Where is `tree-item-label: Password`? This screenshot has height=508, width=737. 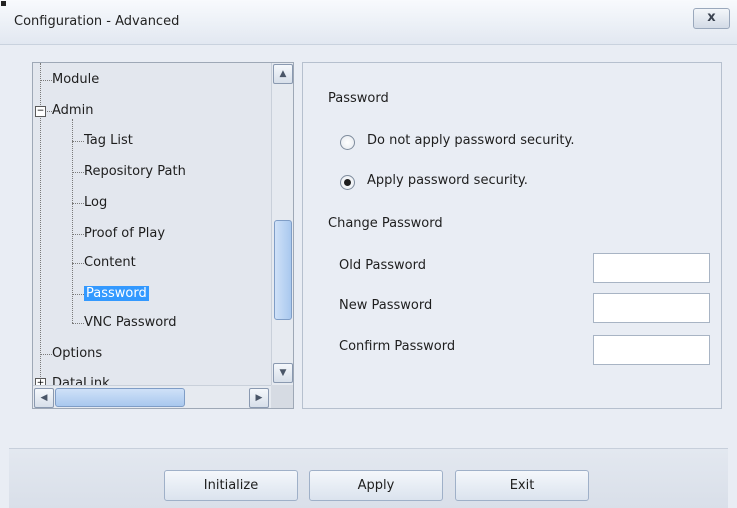 tree-item-label: Password is located at coordinates (116, 293).